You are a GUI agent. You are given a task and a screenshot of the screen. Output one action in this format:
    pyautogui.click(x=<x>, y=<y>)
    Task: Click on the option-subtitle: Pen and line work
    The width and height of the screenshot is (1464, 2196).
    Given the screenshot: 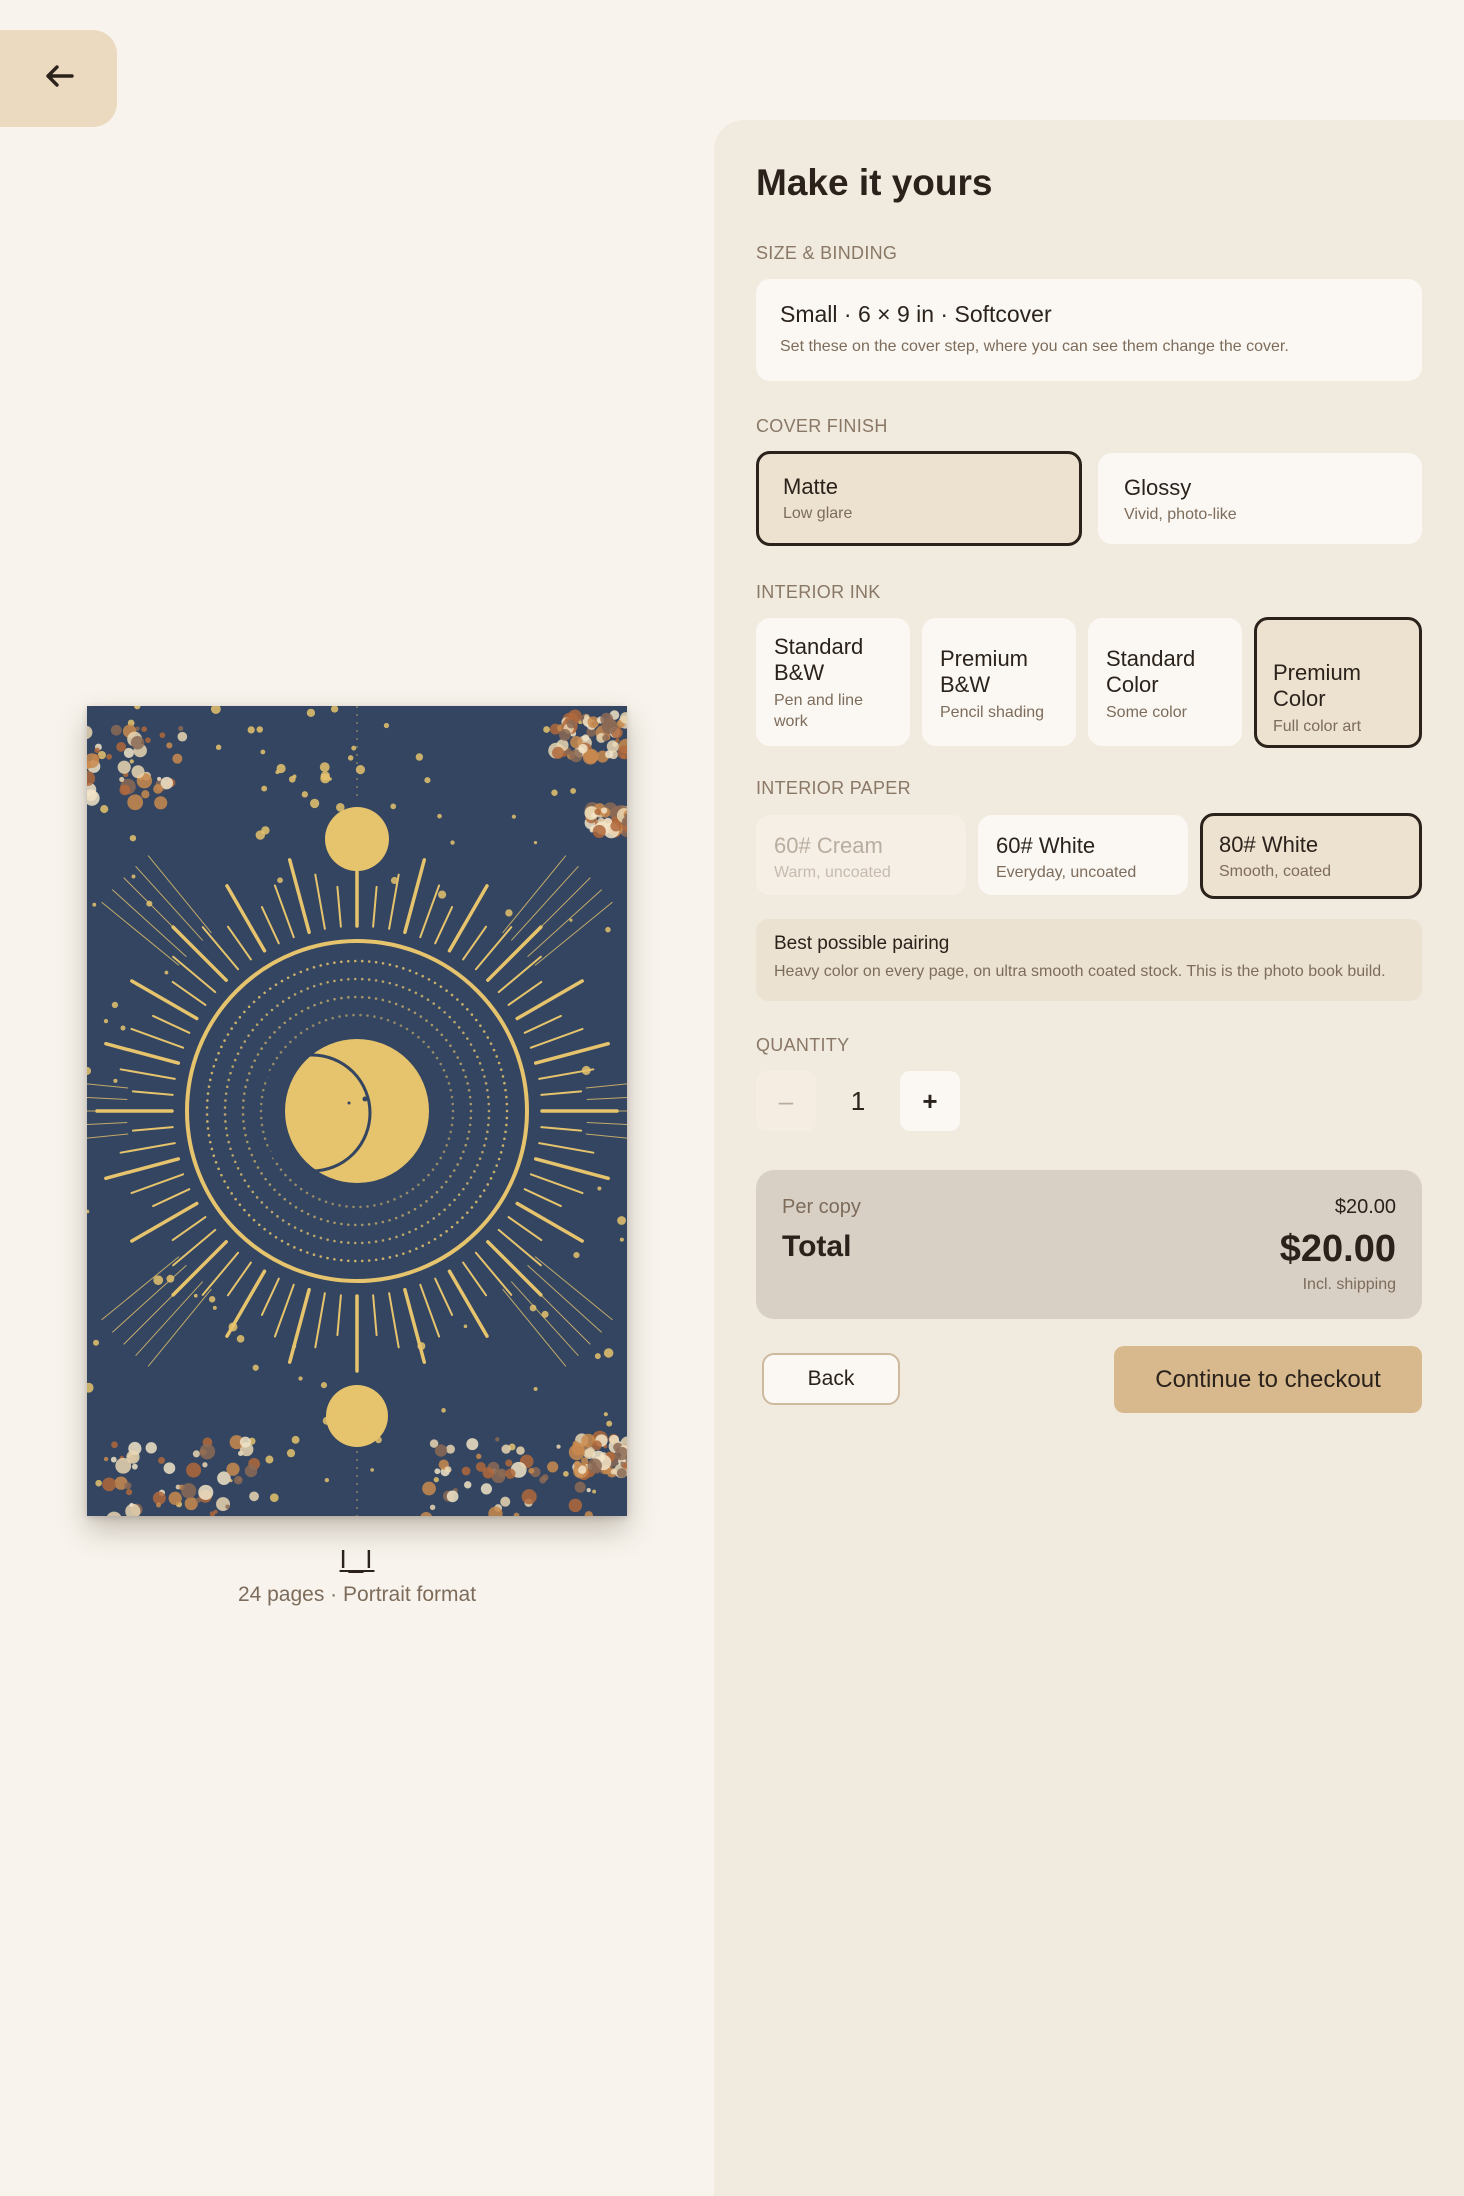 What is the action you would take?
    pyautogui.click(x=818, y=710)
    